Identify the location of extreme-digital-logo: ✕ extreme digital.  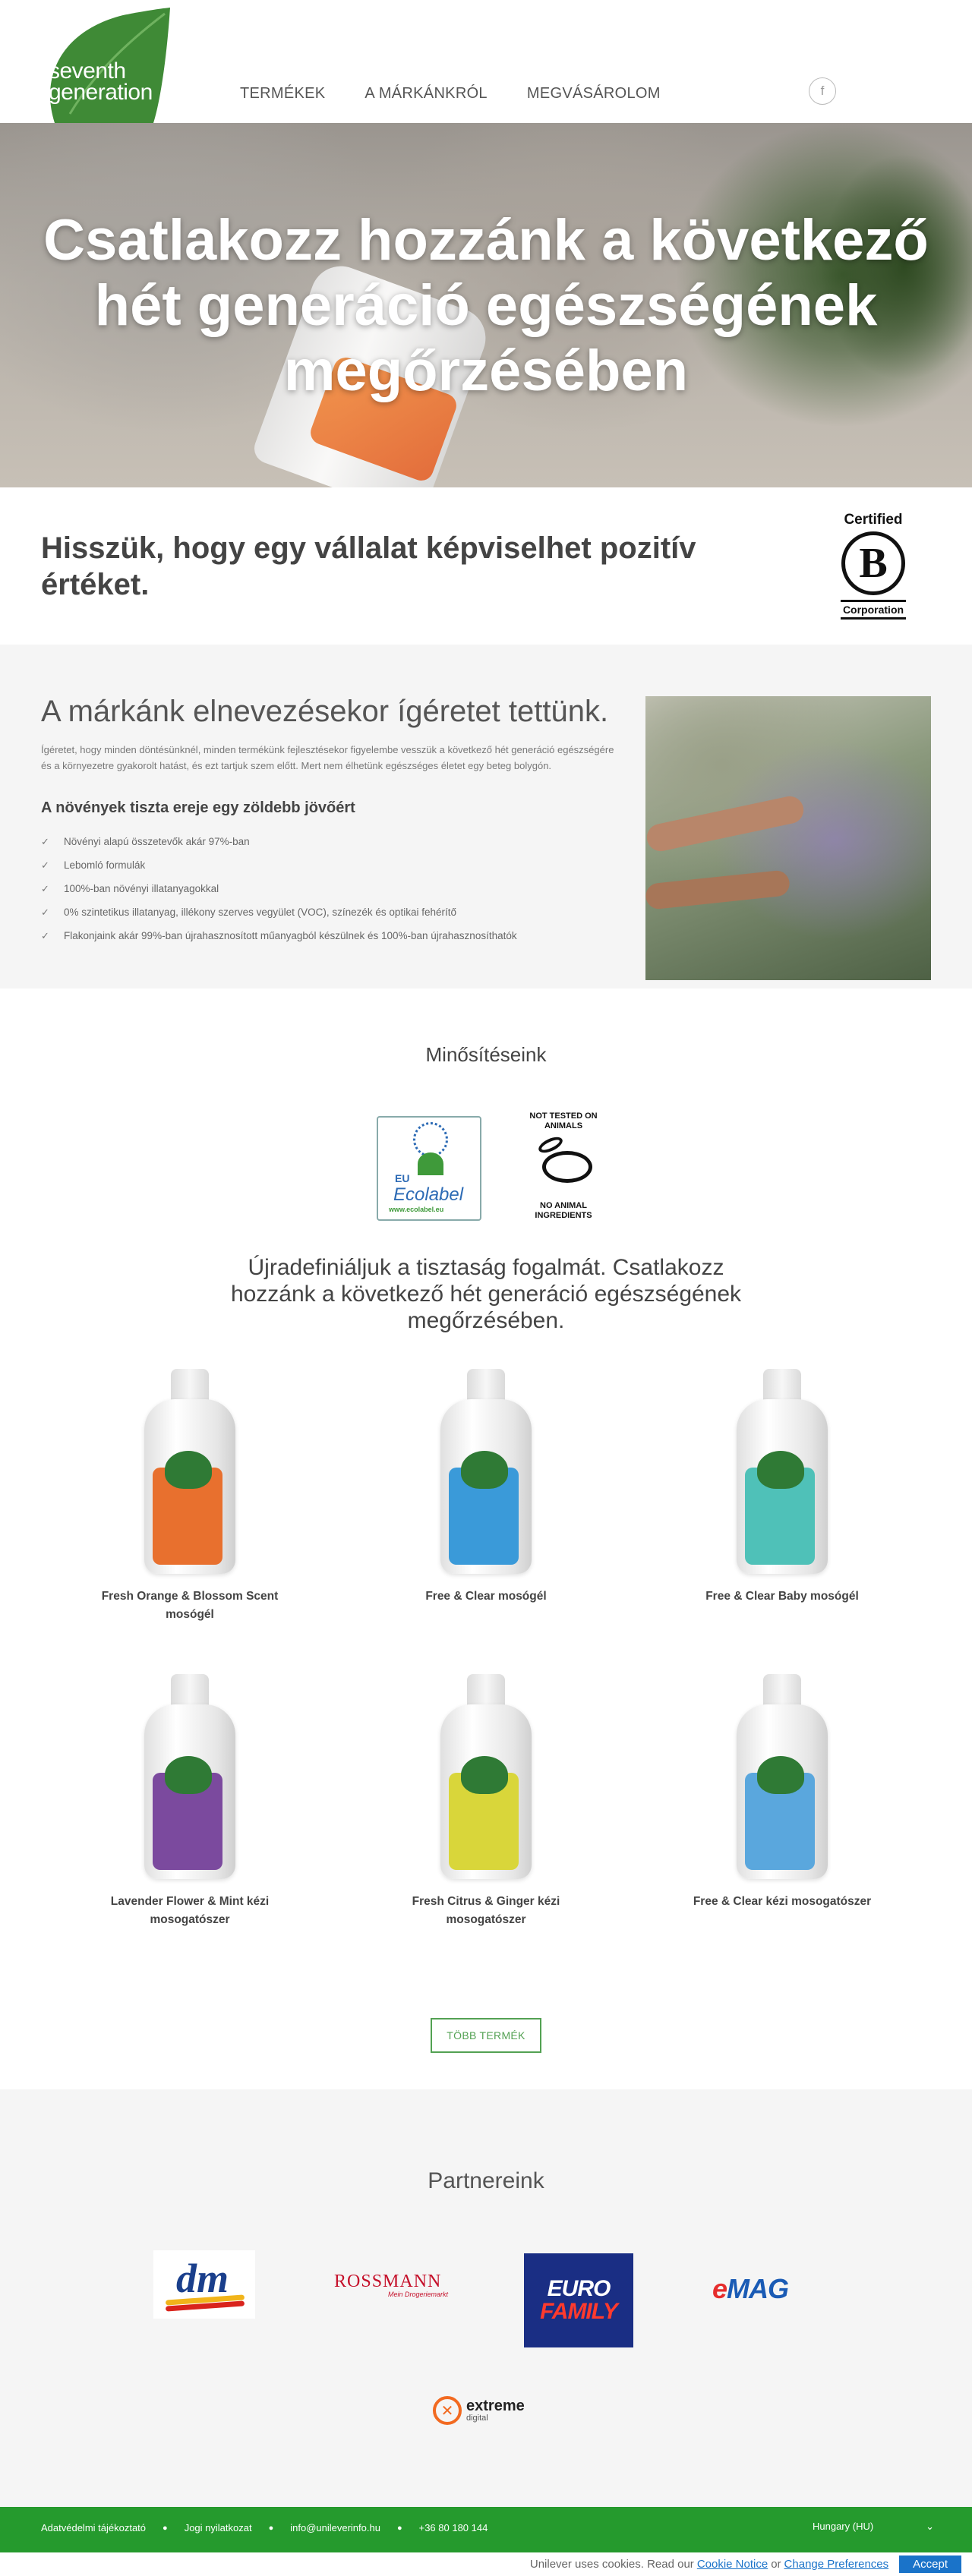
(490, 2410).